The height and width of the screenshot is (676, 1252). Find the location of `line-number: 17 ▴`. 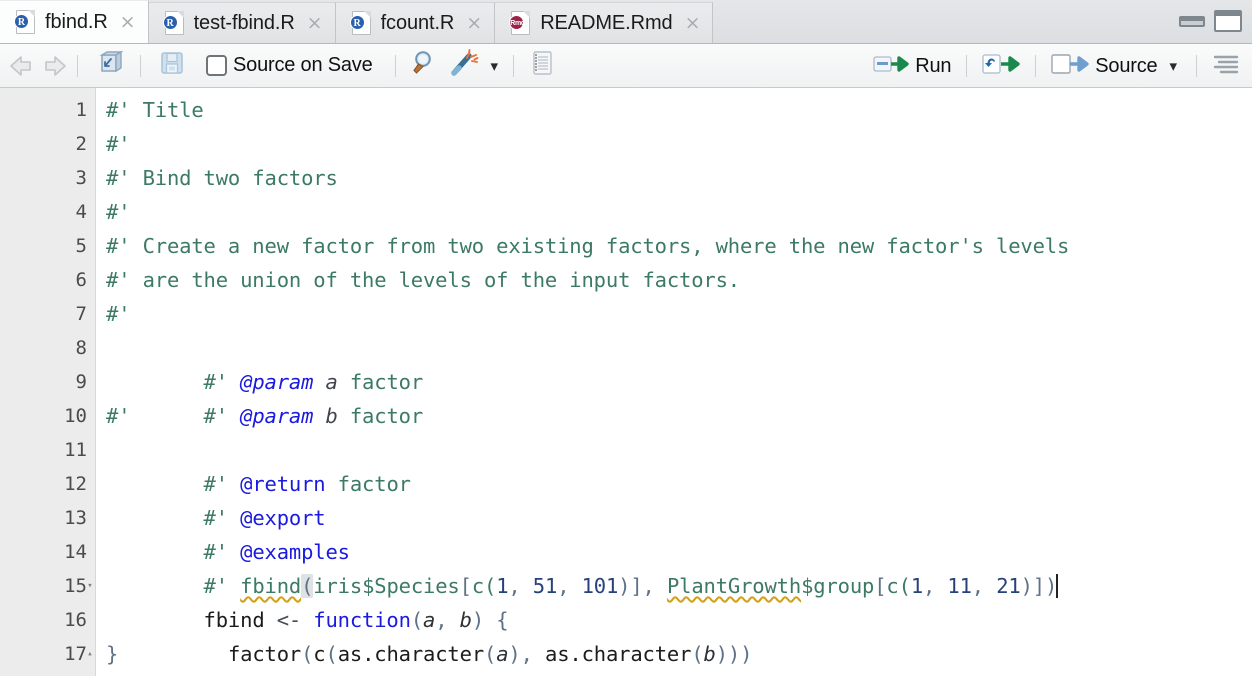

line-number: 17 ▴ is located at coordinates (47, 654).